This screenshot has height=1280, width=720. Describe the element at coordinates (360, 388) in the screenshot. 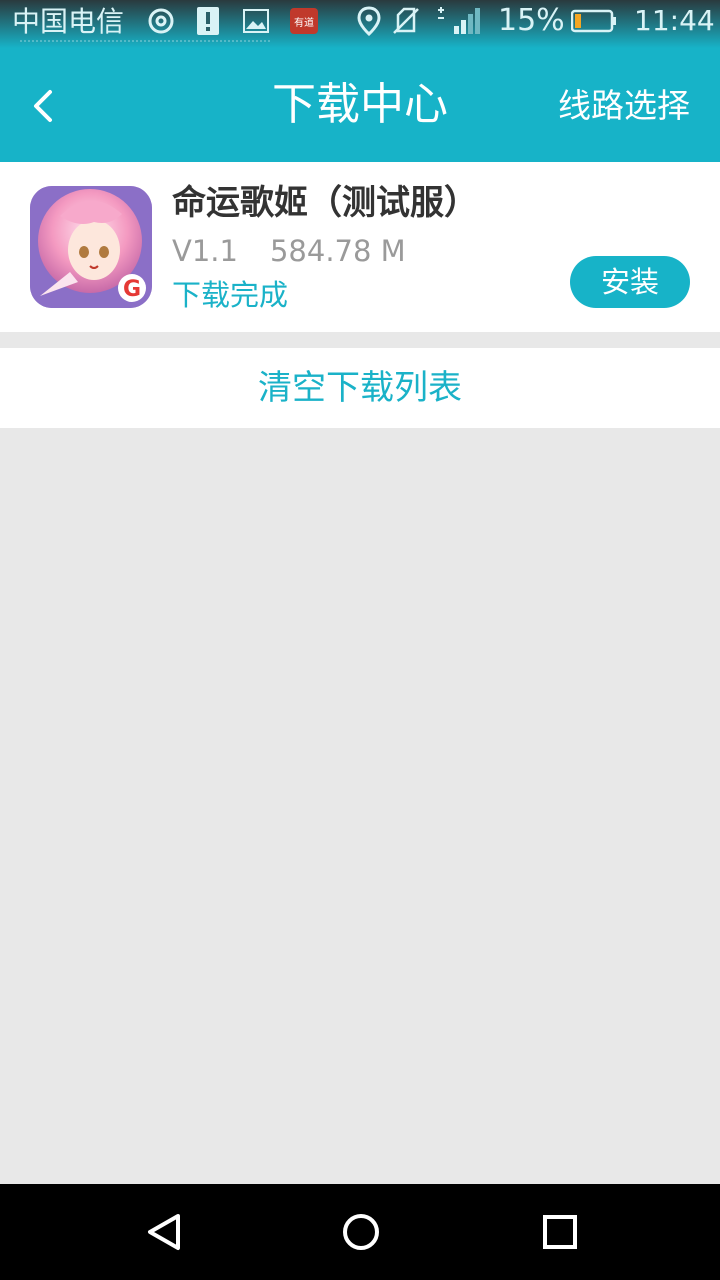

I see `clear-download-list-button: 清空下载列表` at that location.